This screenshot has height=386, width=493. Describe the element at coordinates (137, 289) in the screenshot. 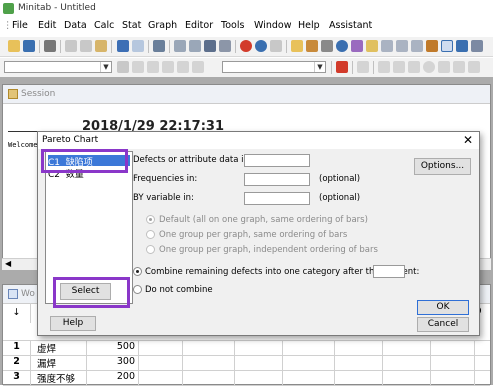

I see `radio-do-not-combine` at that location.